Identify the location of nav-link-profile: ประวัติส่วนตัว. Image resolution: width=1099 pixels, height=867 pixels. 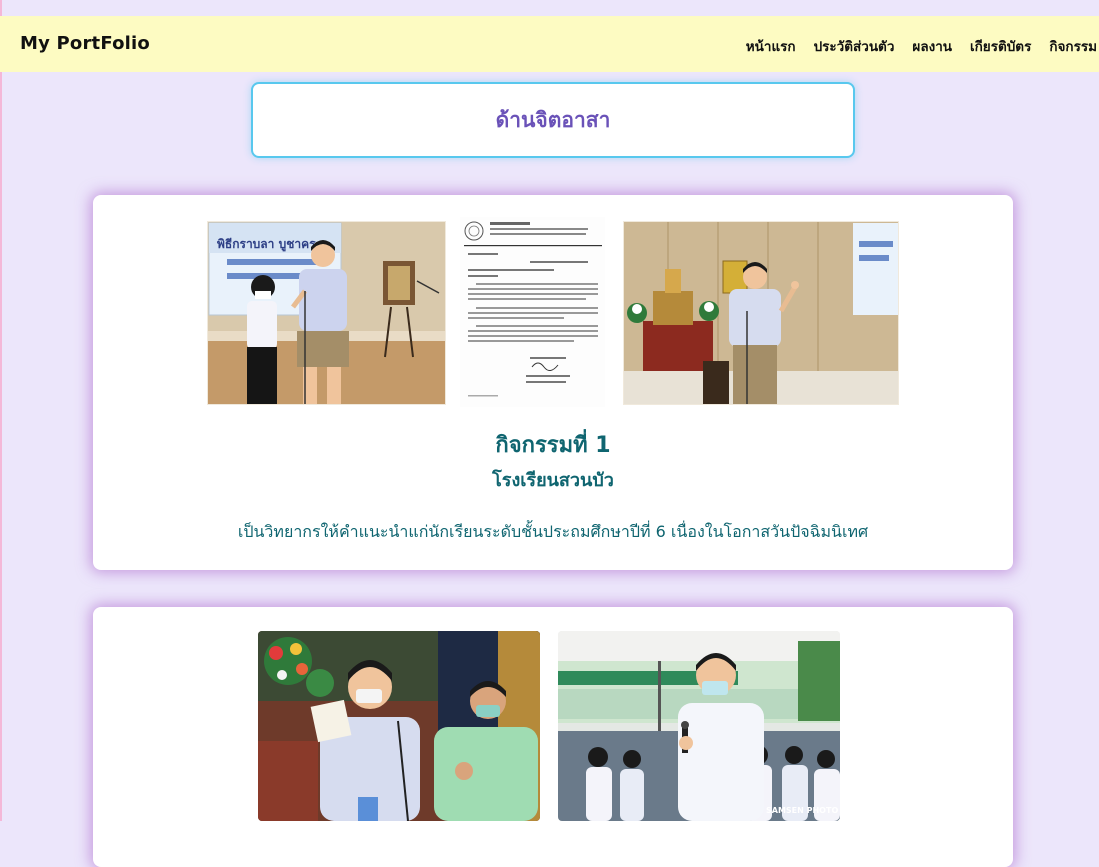
(854, 46).